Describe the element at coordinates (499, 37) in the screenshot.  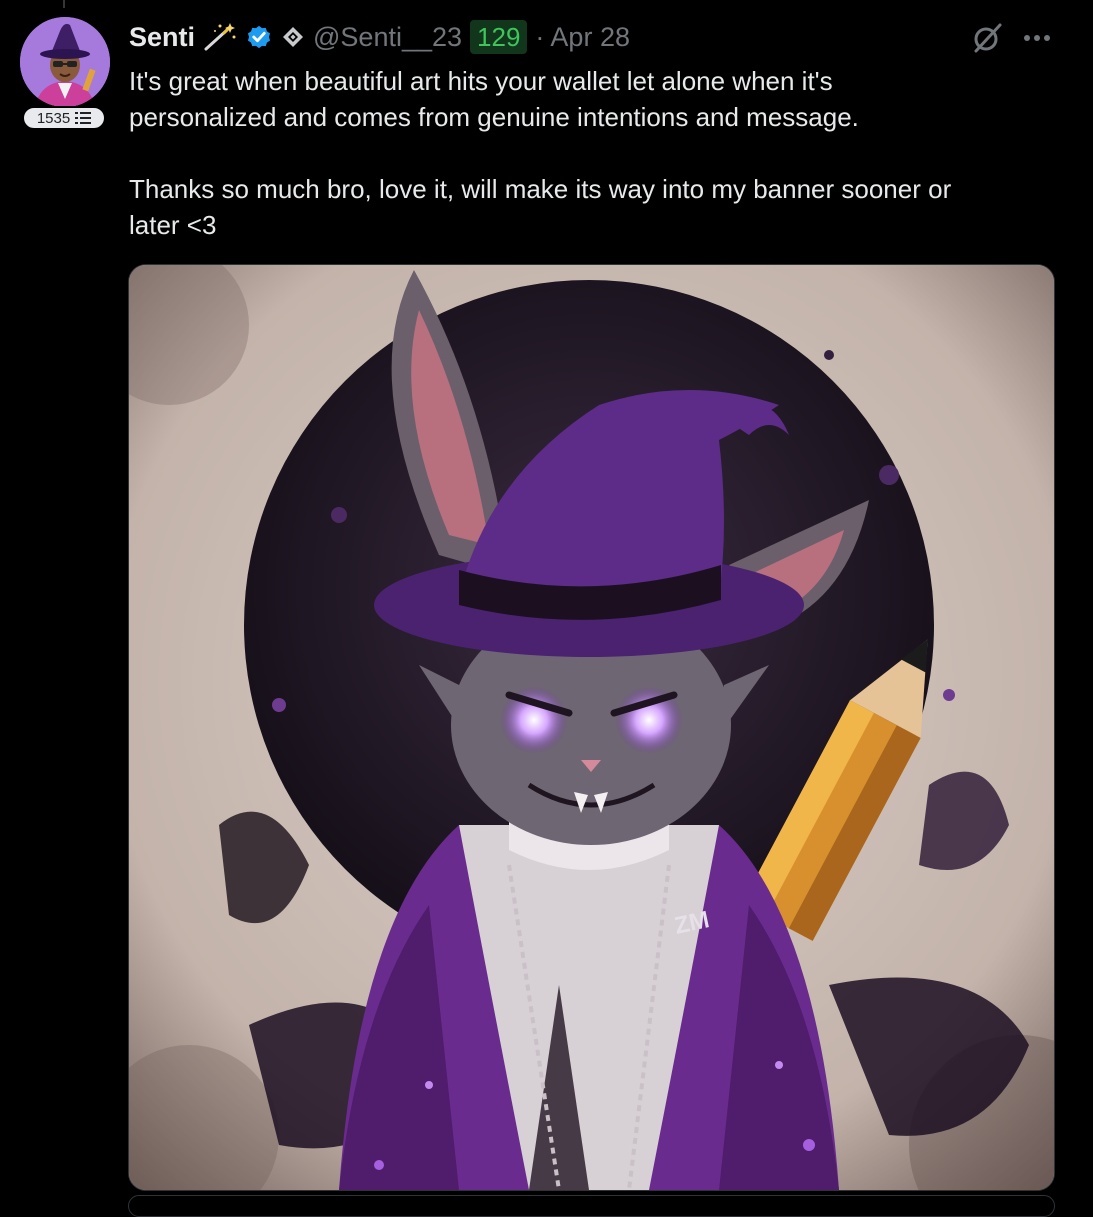
I see `count-badge: 129` at that location.